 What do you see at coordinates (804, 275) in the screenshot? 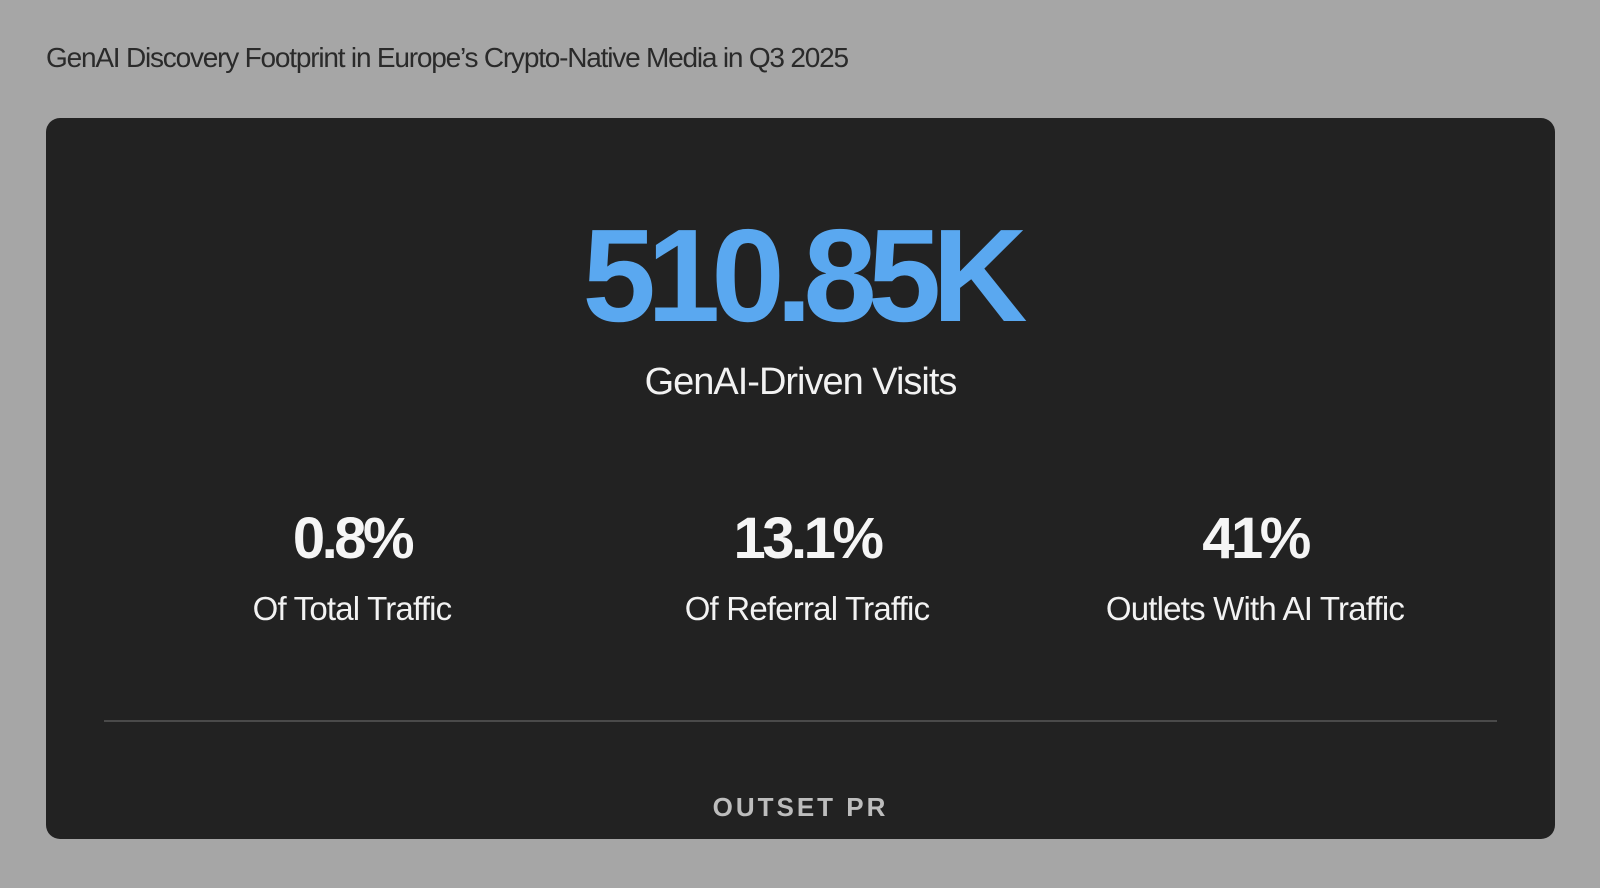
I see `hero-value: 510.85K` at bounding box center [804, 275].